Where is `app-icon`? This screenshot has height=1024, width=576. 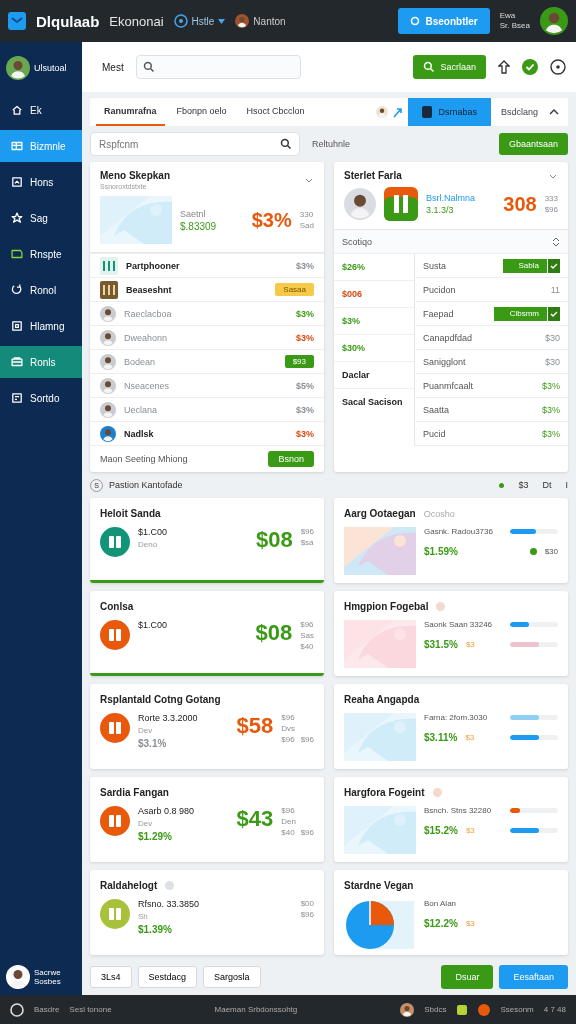
app-icon is located at coordinates (17, 1009).